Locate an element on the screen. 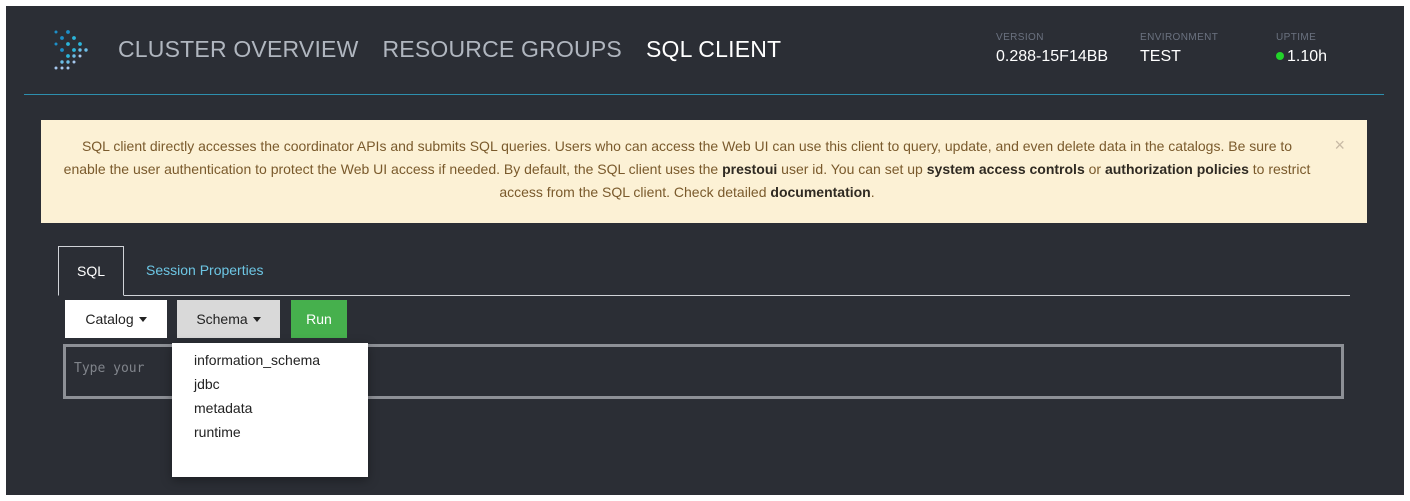 The height and width of the screenshot is (501, 1410). schema-dropdown-button: Schema is located at coordinates (228, 319).